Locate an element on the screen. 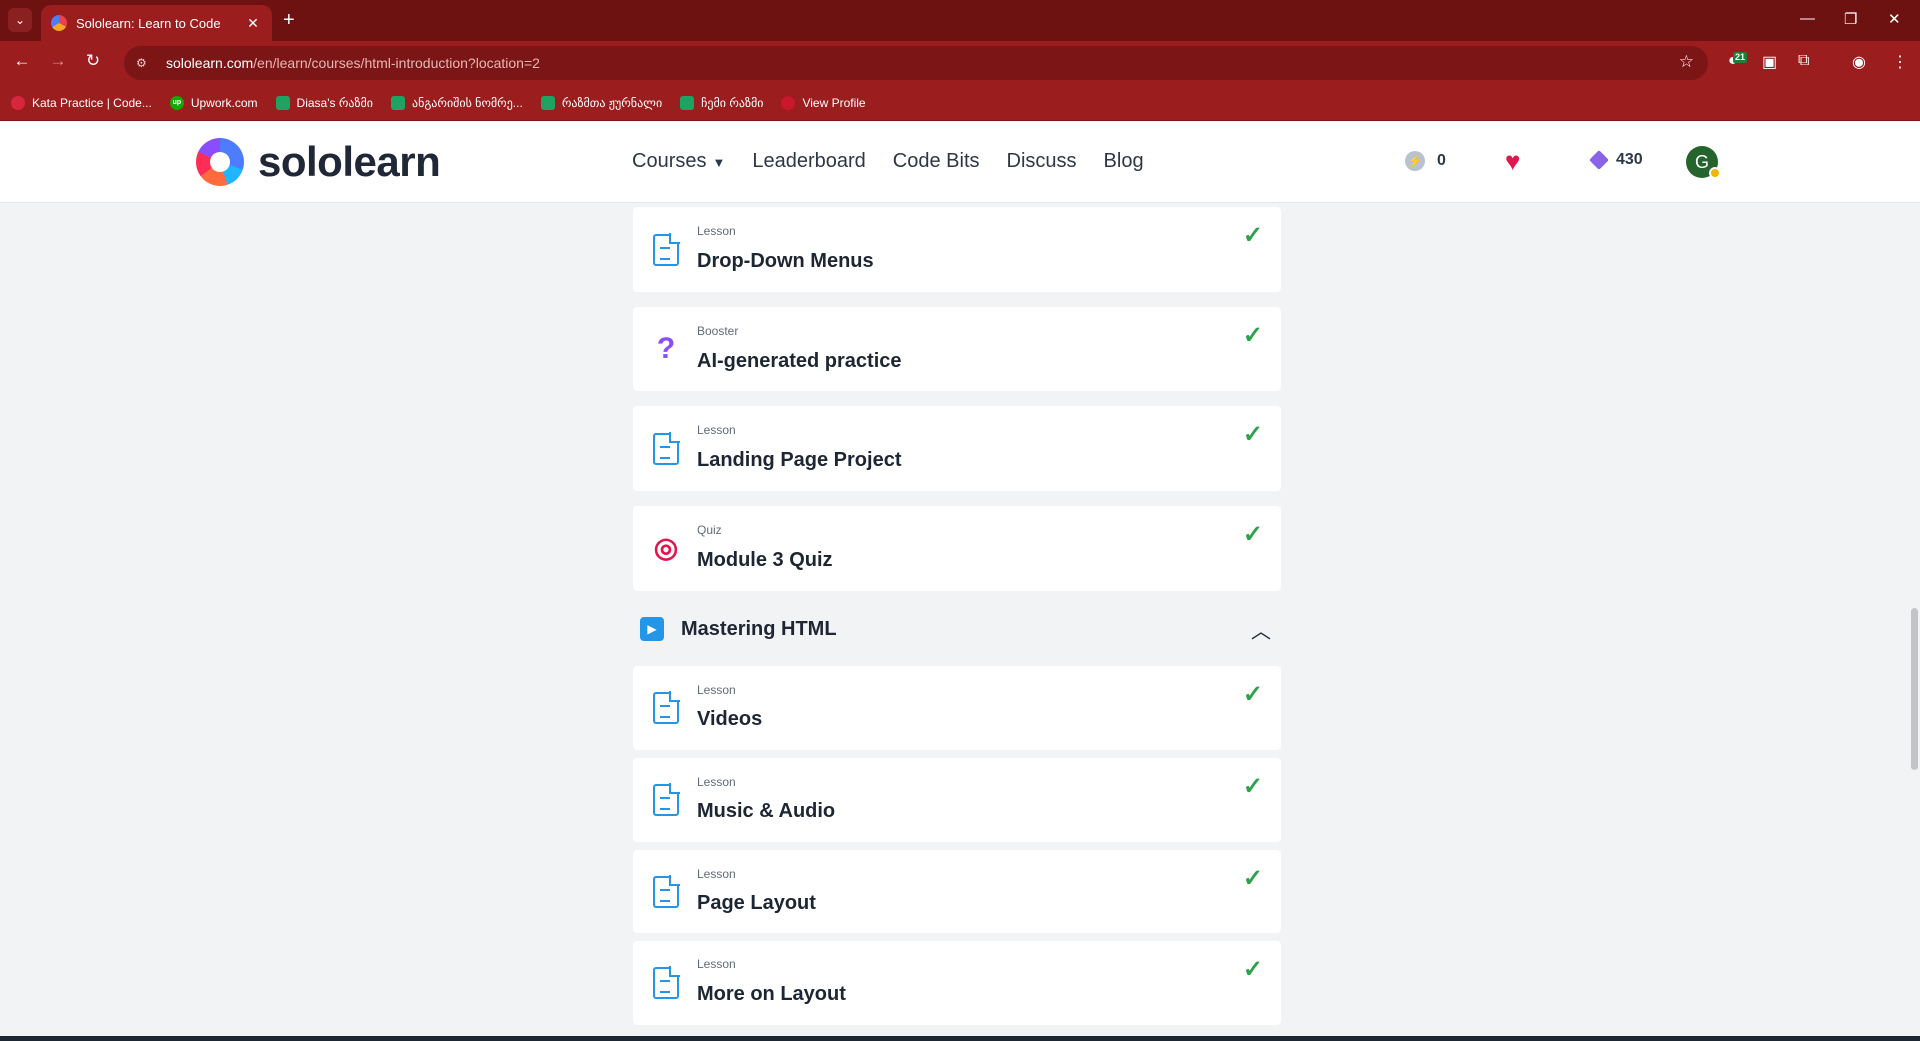  back-arrow-icon: ← is located at coordinates (22, 61).